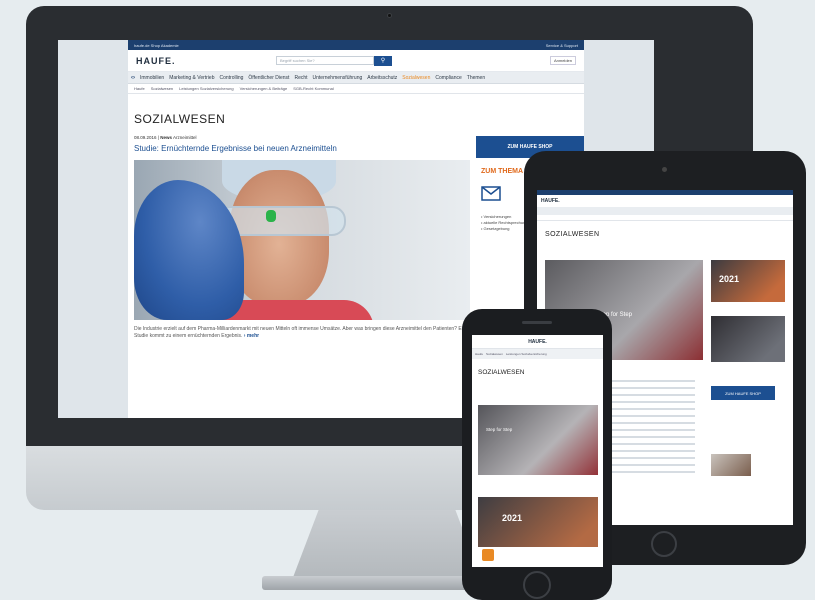  What do you see at coordinates (665, 211) in the screenshot?
I see `tablet-nav` at bounding box center [665, 211].